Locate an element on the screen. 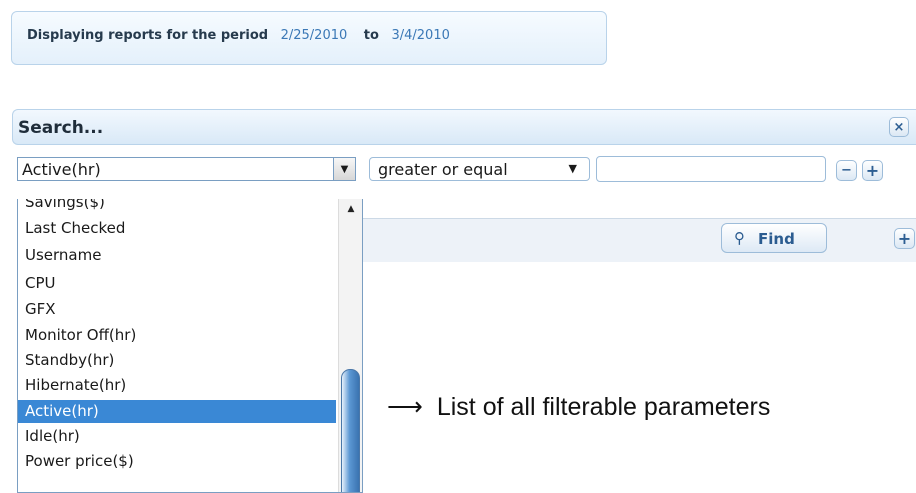 The width and height of the screenshot is (916, 493). arrow-right-icon: ⟶ is located at coordinates (405, 407).